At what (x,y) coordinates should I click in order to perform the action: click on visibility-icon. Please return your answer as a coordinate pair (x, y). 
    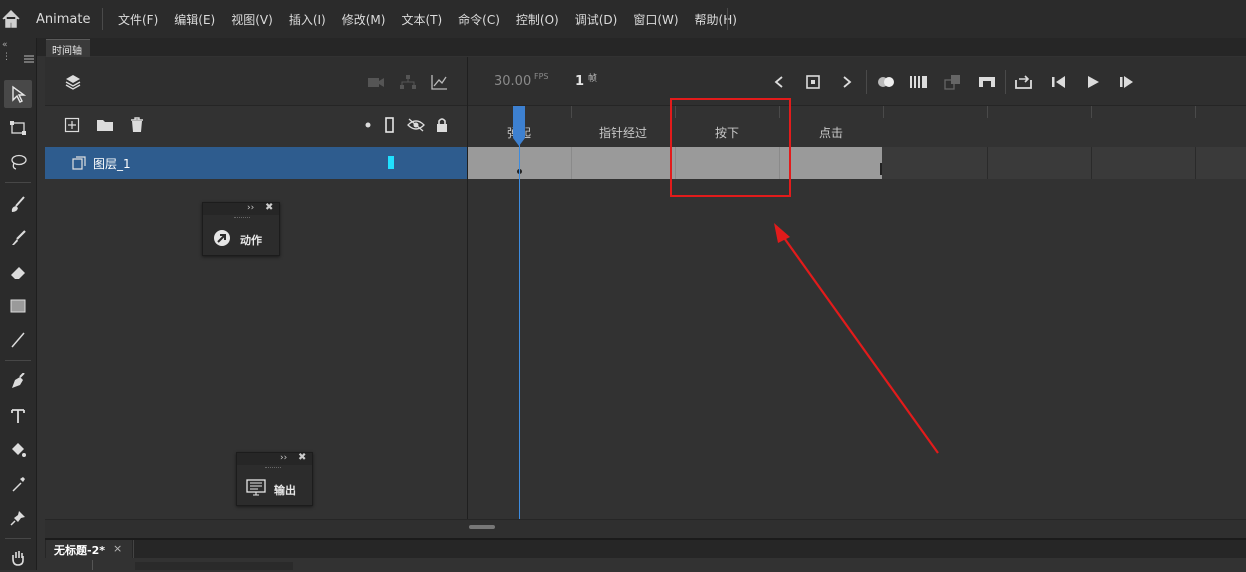
    Looking at the image, I should click on (416, 125).